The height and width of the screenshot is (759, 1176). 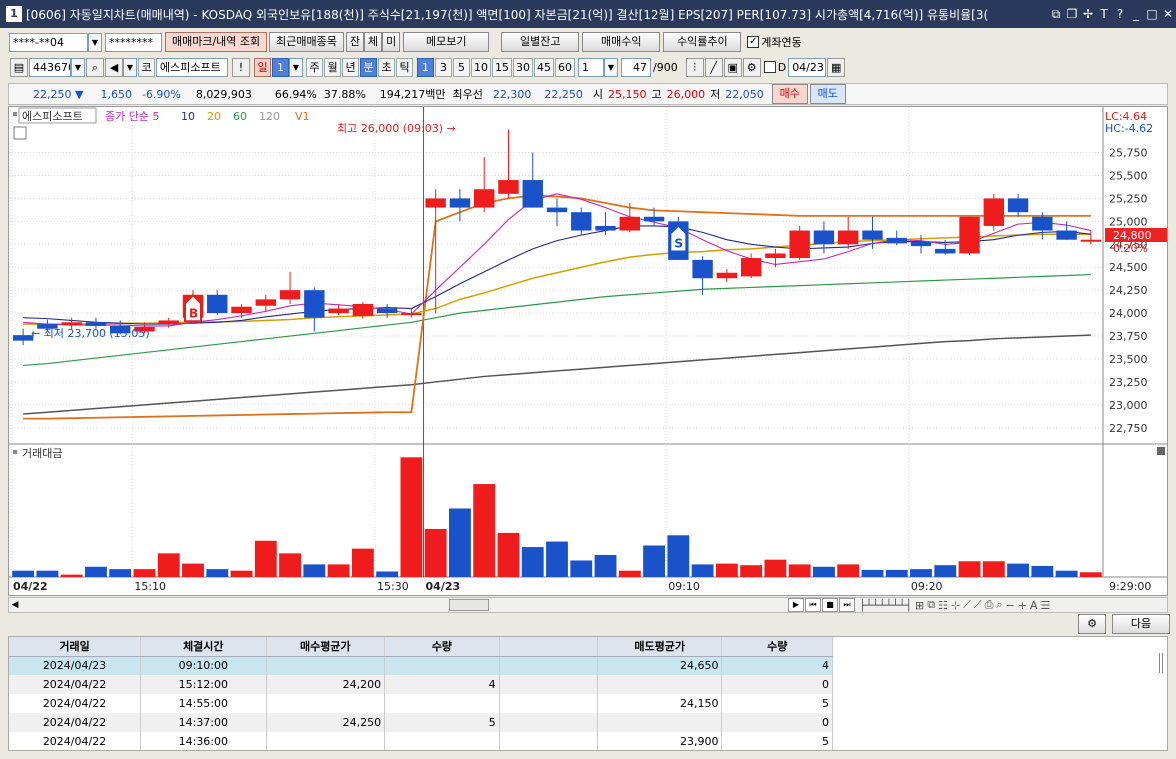 What do you see at coordinates (943, 605) in the screenshot?
I see `list-icon: ☷` at bounding box center [943, 605].